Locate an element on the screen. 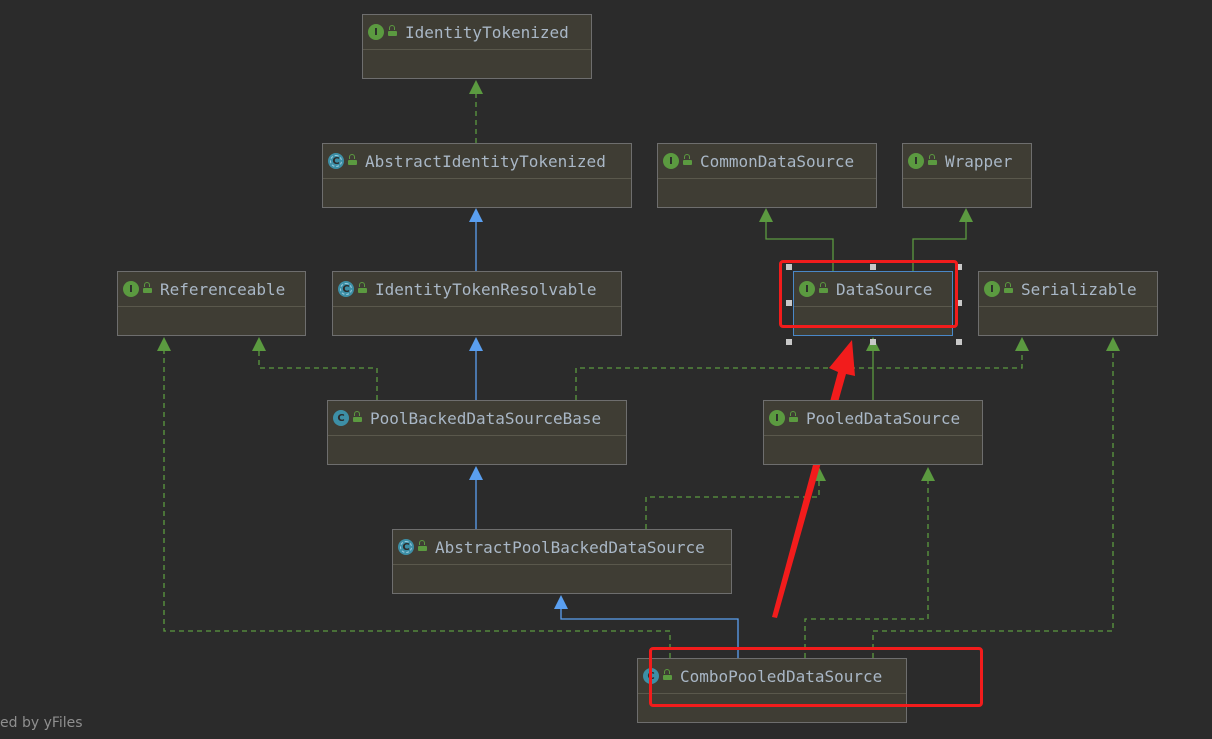 The image size is (1212, 739). node-wrapper: I Wrapper is located at coordinates (967, 175).